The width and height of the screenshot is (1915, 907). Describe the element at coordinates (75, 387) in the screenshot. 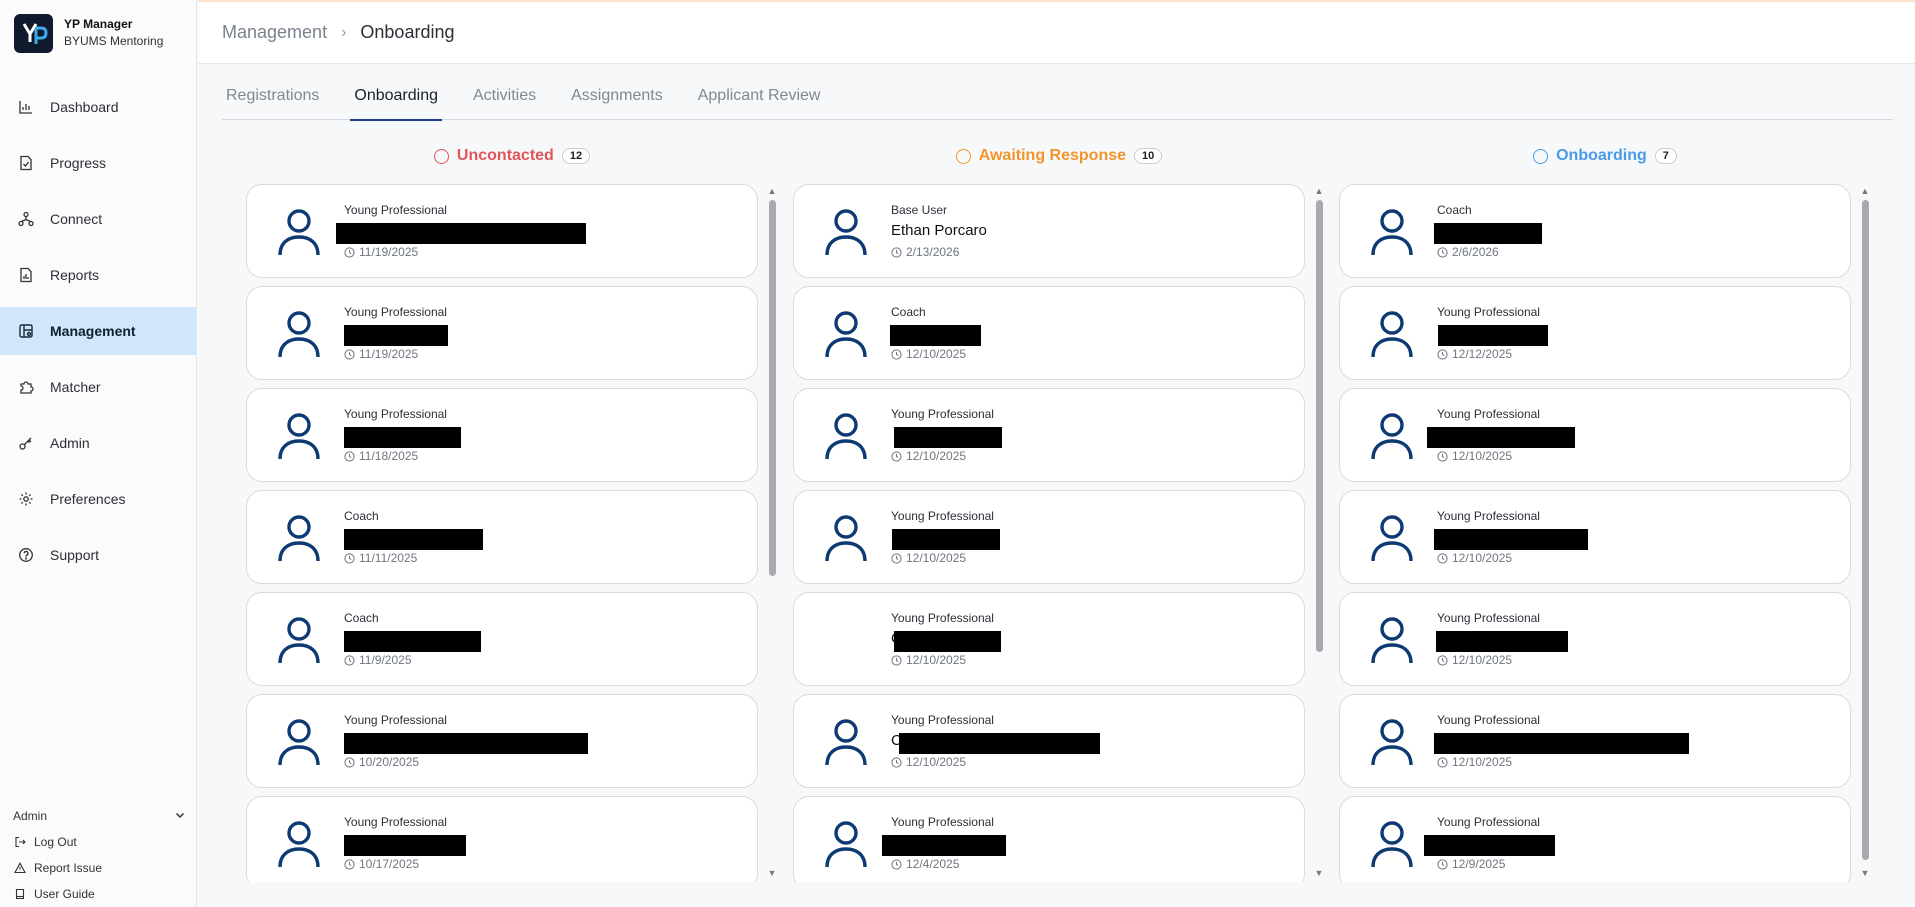

I see `sidebar-item-label: Matcher` at that location.